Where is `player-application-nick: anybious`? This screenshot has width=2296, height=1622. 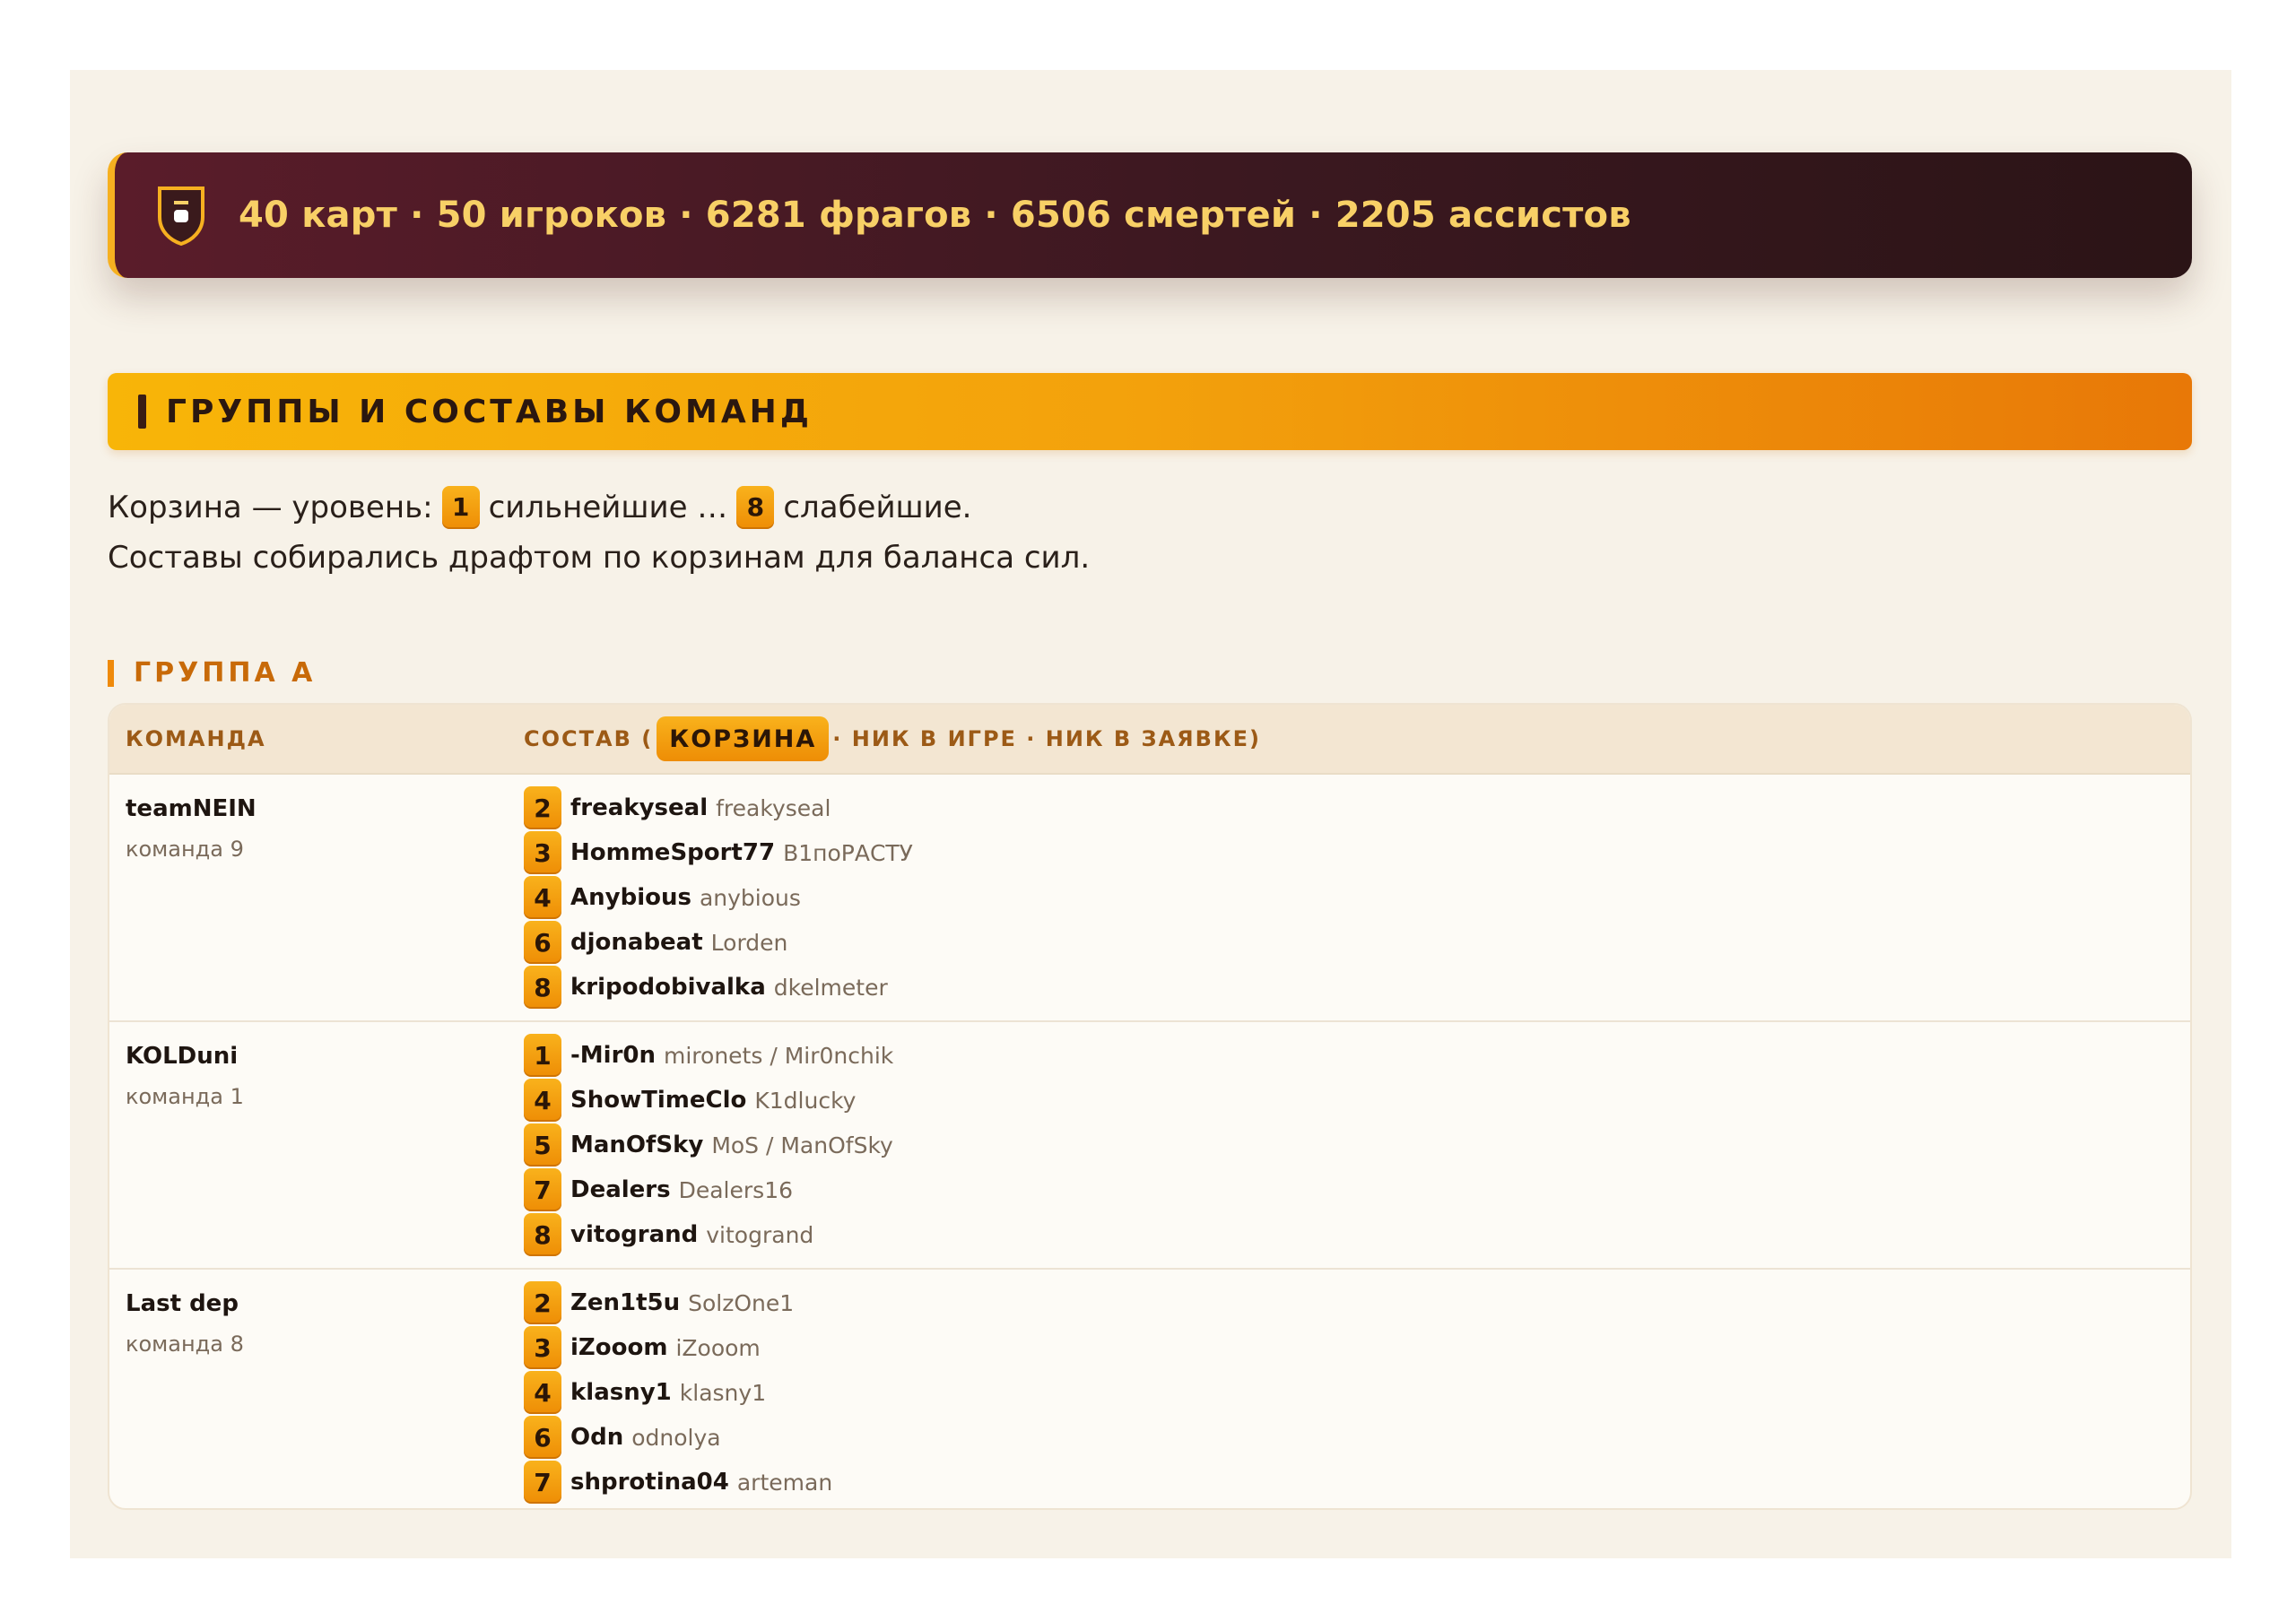 player-application-nick: anybious is located at coordinates (750, 897).